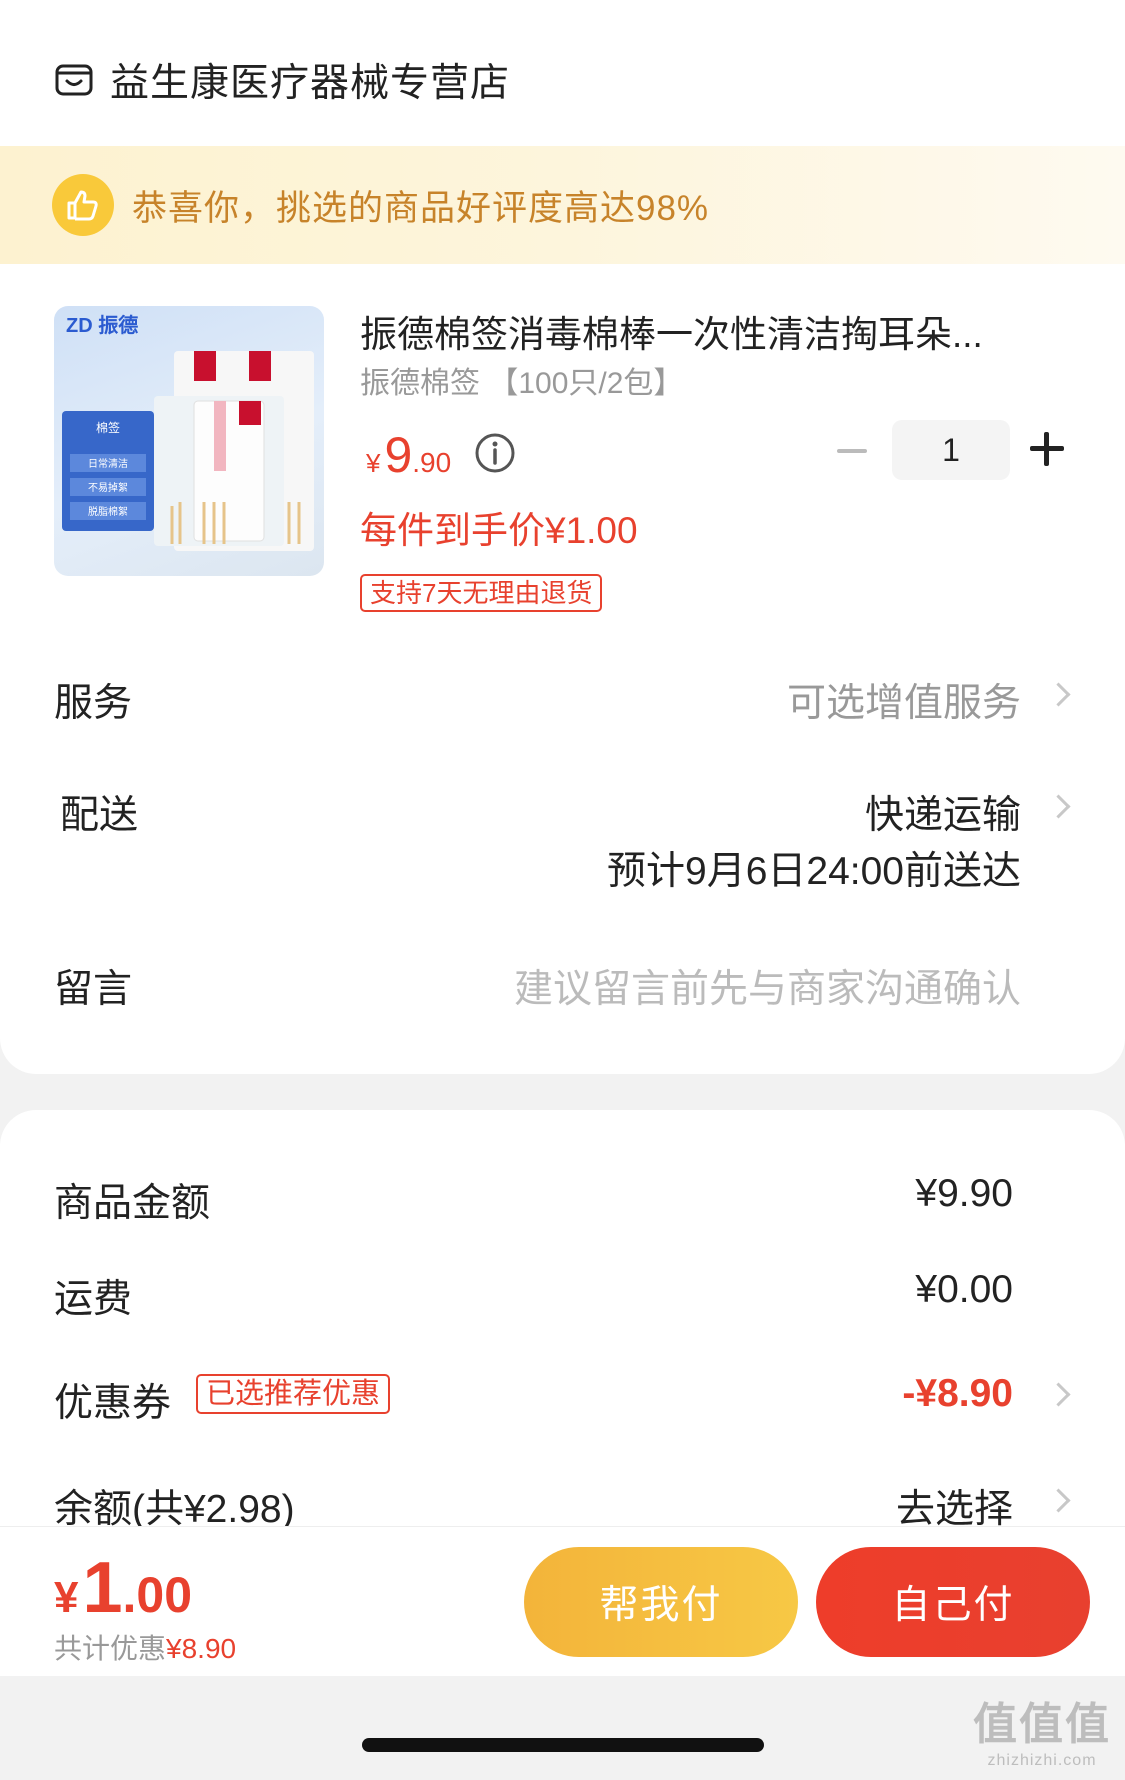 The image size is (1125, 1780). I want to click on watermark-url: zhizhizhi.com, so click(1042, 1760).